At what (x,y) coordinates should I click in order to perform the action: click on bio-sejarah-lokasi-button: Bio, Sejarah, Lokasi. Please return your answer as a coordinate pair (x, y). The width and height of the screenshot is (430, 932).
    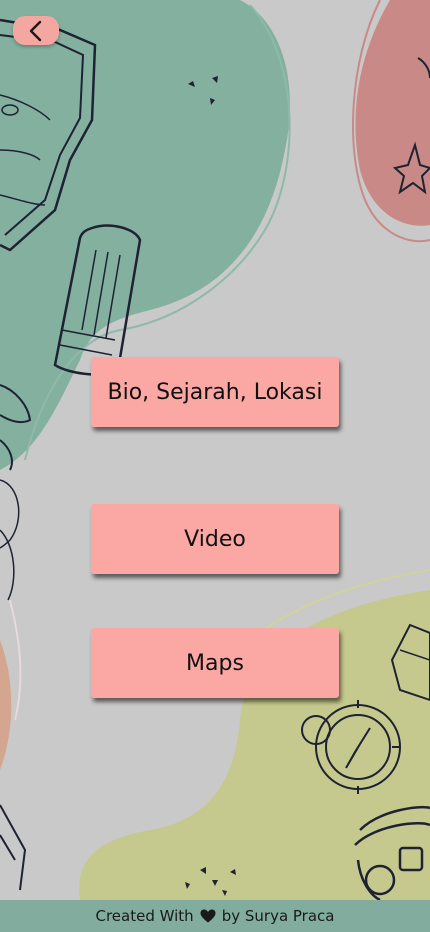
    Looking at the image, I should click on (215, 392).